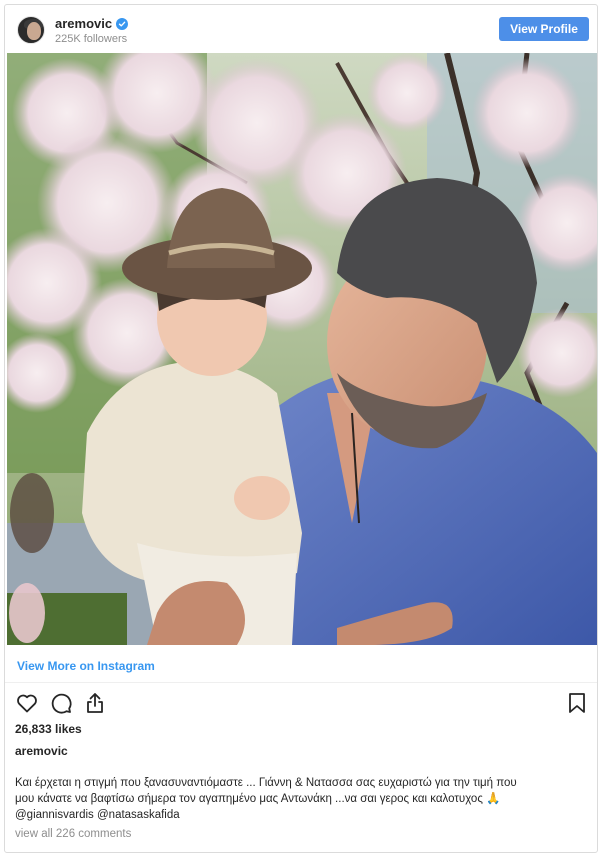 The image size is (602, 857). What do you see at coordinates (83, 23) in the screenshot?
I see `username-link: aremovic` at bounding box center [83, 23].